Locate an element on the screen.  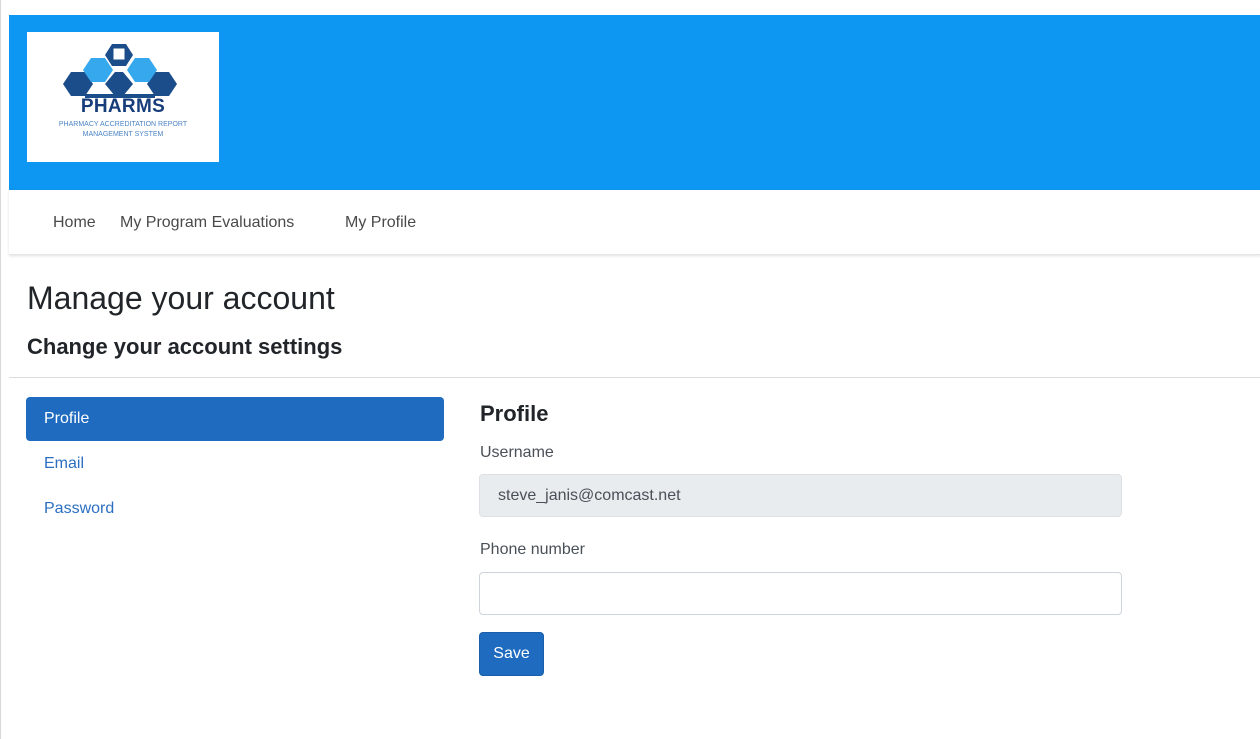
phone-number-label: Phone number is located at coordinates (532, 549).